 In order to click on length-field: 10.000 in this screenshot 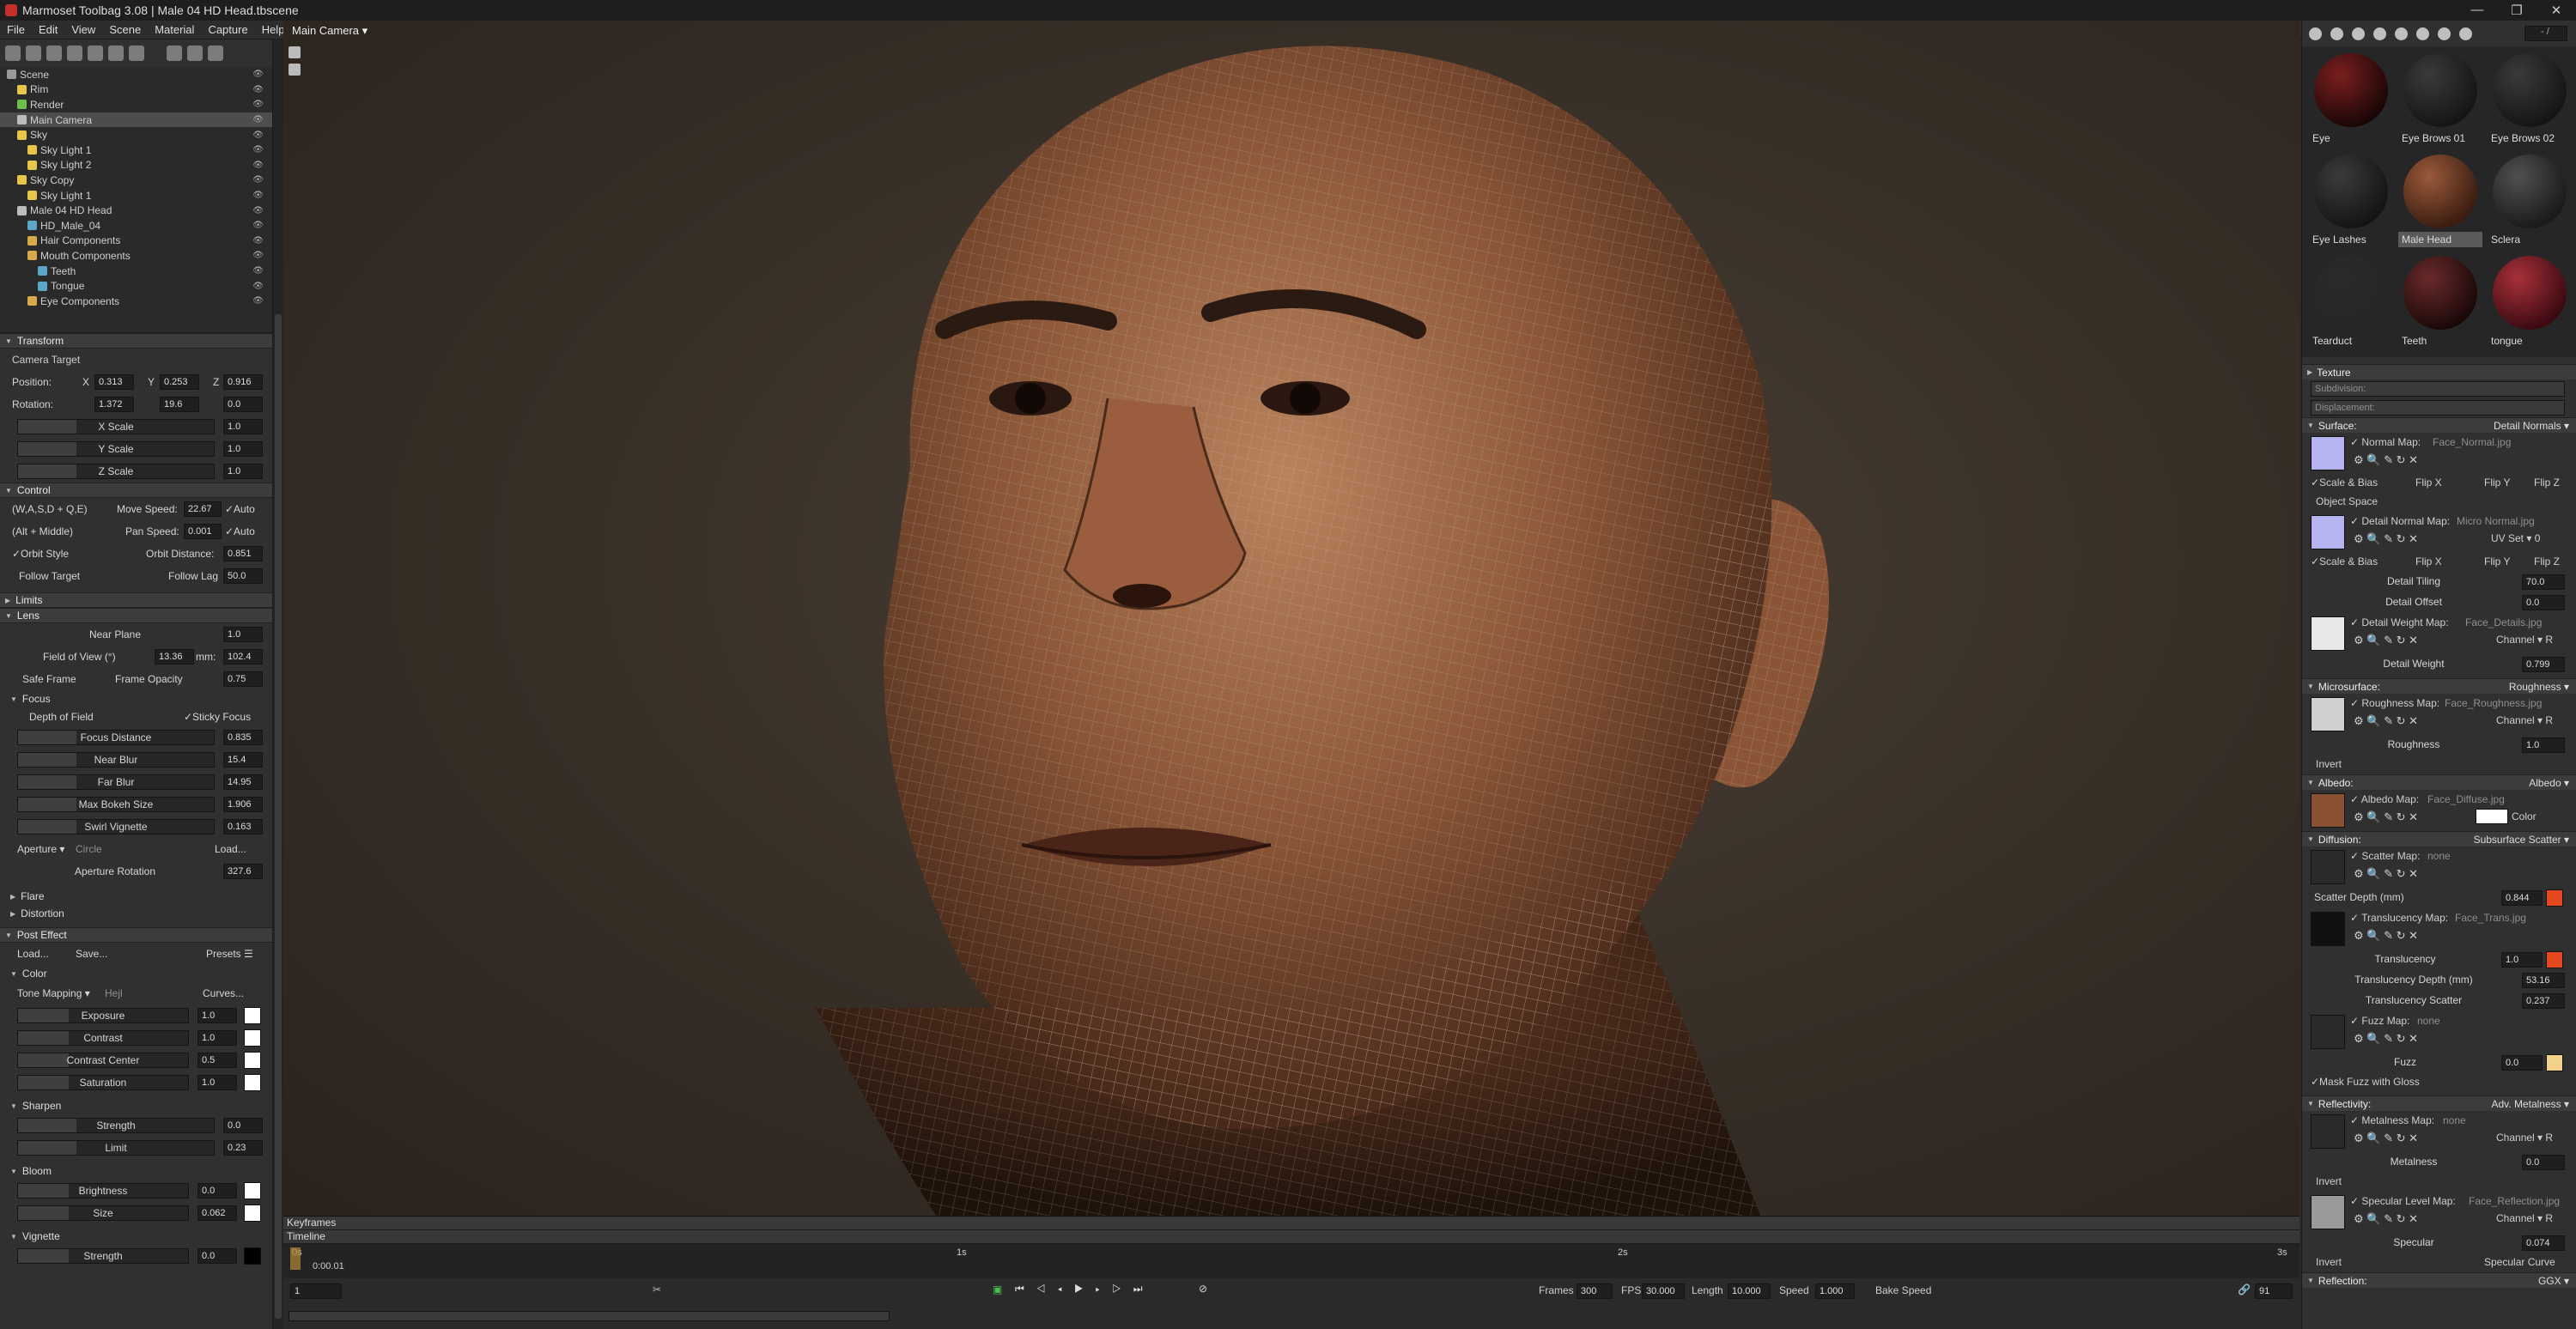, I will do `click(1749, 1291)`.